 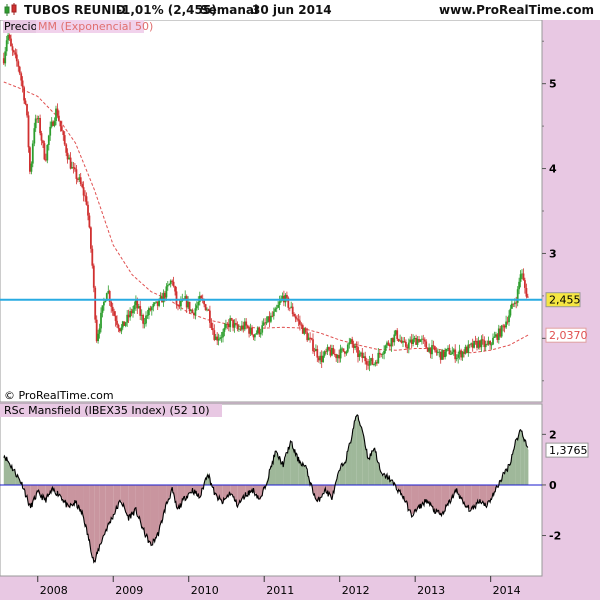 What do you see at coordinates (553, 169) in the screenshot?
I see `price-y-tick-label: 4` at bounding box center [553, 169].